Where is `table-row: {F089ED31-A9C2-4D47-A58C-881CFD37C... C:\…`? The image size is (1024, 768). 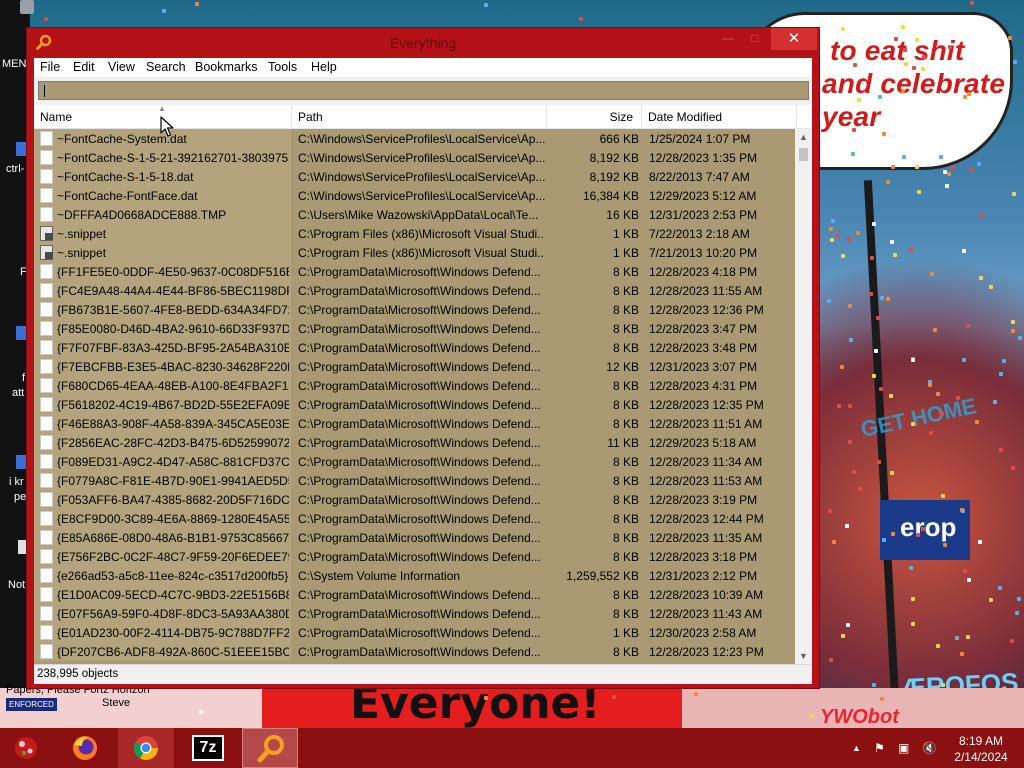
table-row: {F089ED31-A9C2-4D47-A58C-881CFD37C... C:\… is located at coordinates (414, 461).